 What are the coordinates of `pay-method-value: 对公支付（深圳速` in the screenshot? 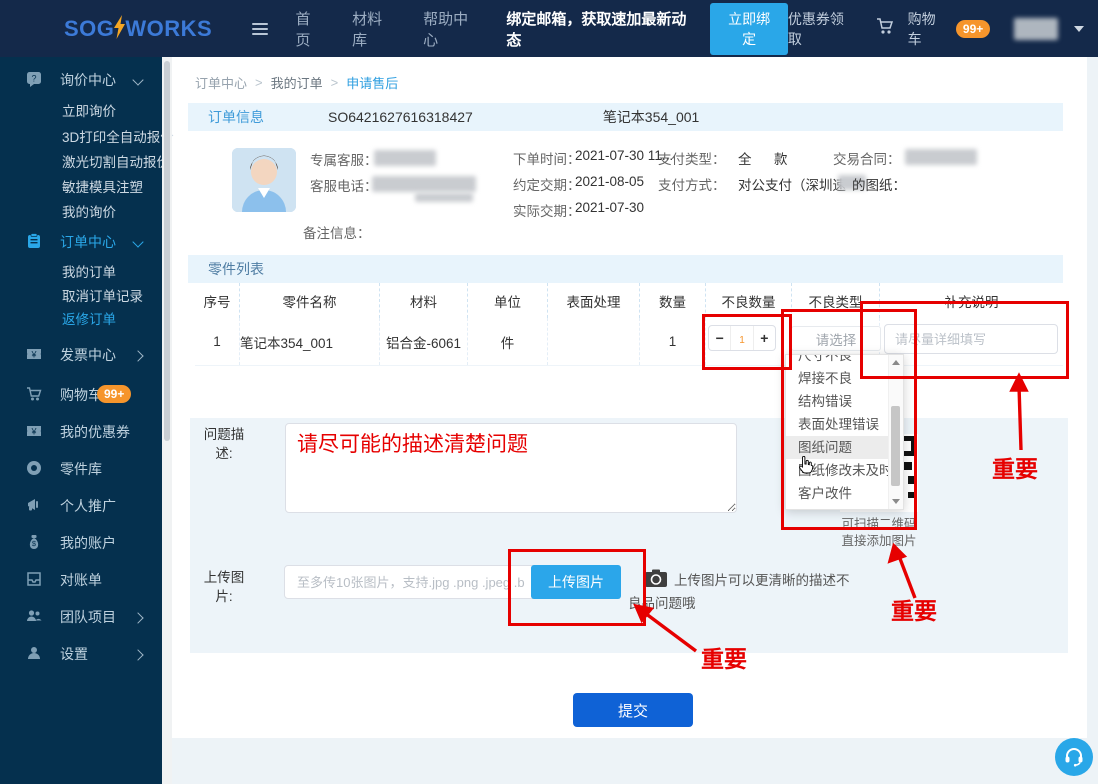 It's located at (792, 185).